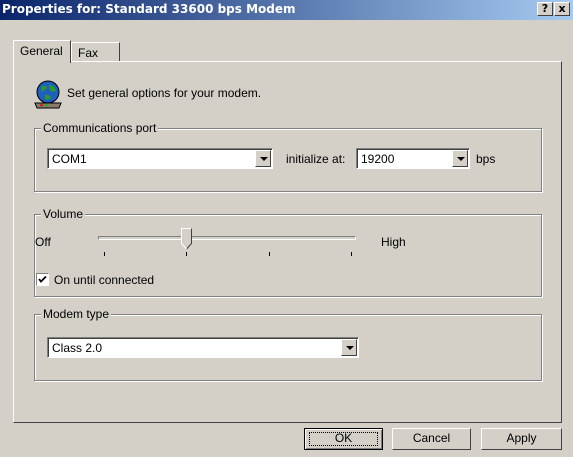  I want to click on cancel-button-label: Cancel, so click(431, 438).